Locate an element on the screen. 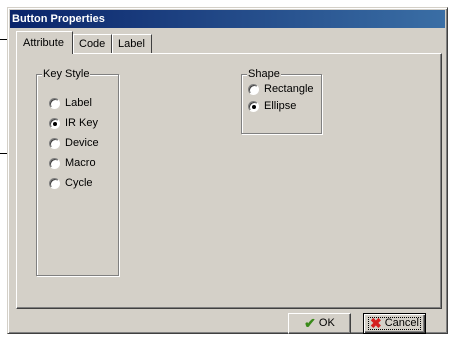 The width and height of the screenshot is (458, 339). title-bar: Button Properties is located at coordinates (227, 19).